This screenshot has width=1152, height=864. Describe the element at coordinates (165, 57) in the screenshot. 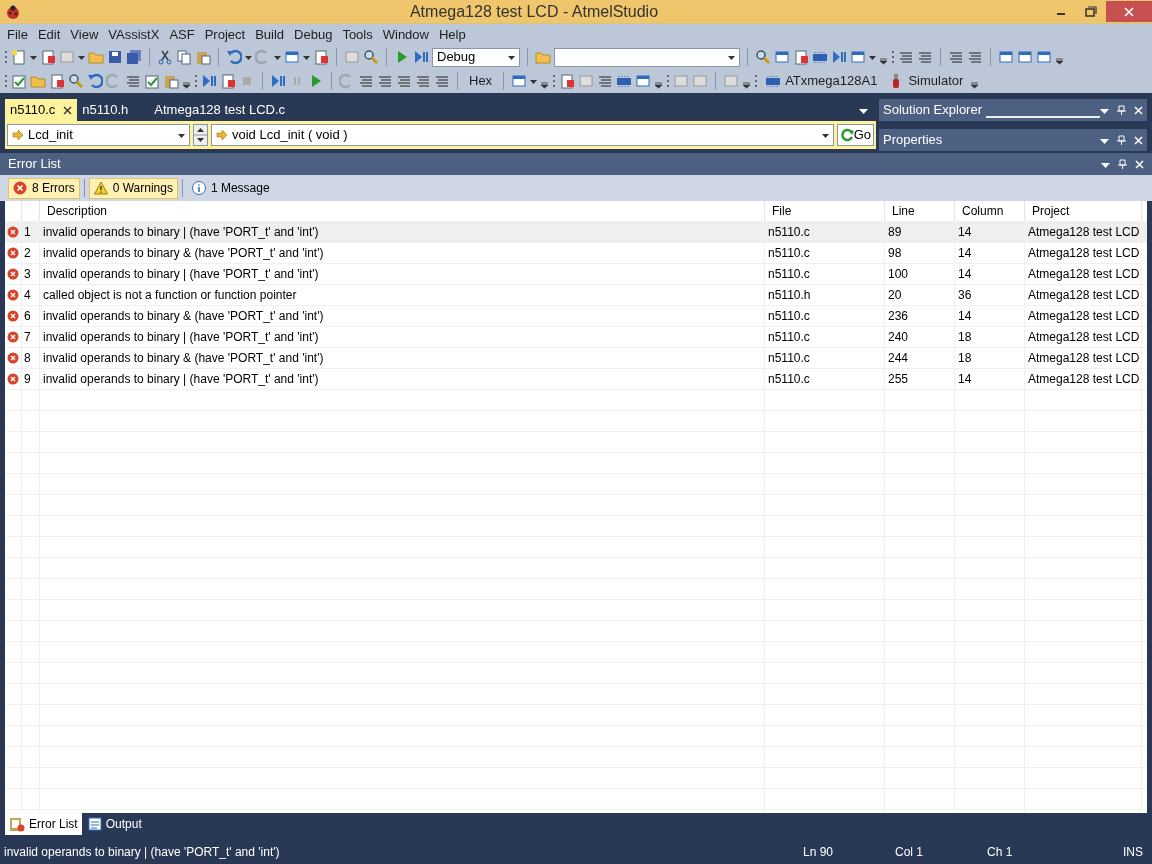

I see `cut-icon` at that location.